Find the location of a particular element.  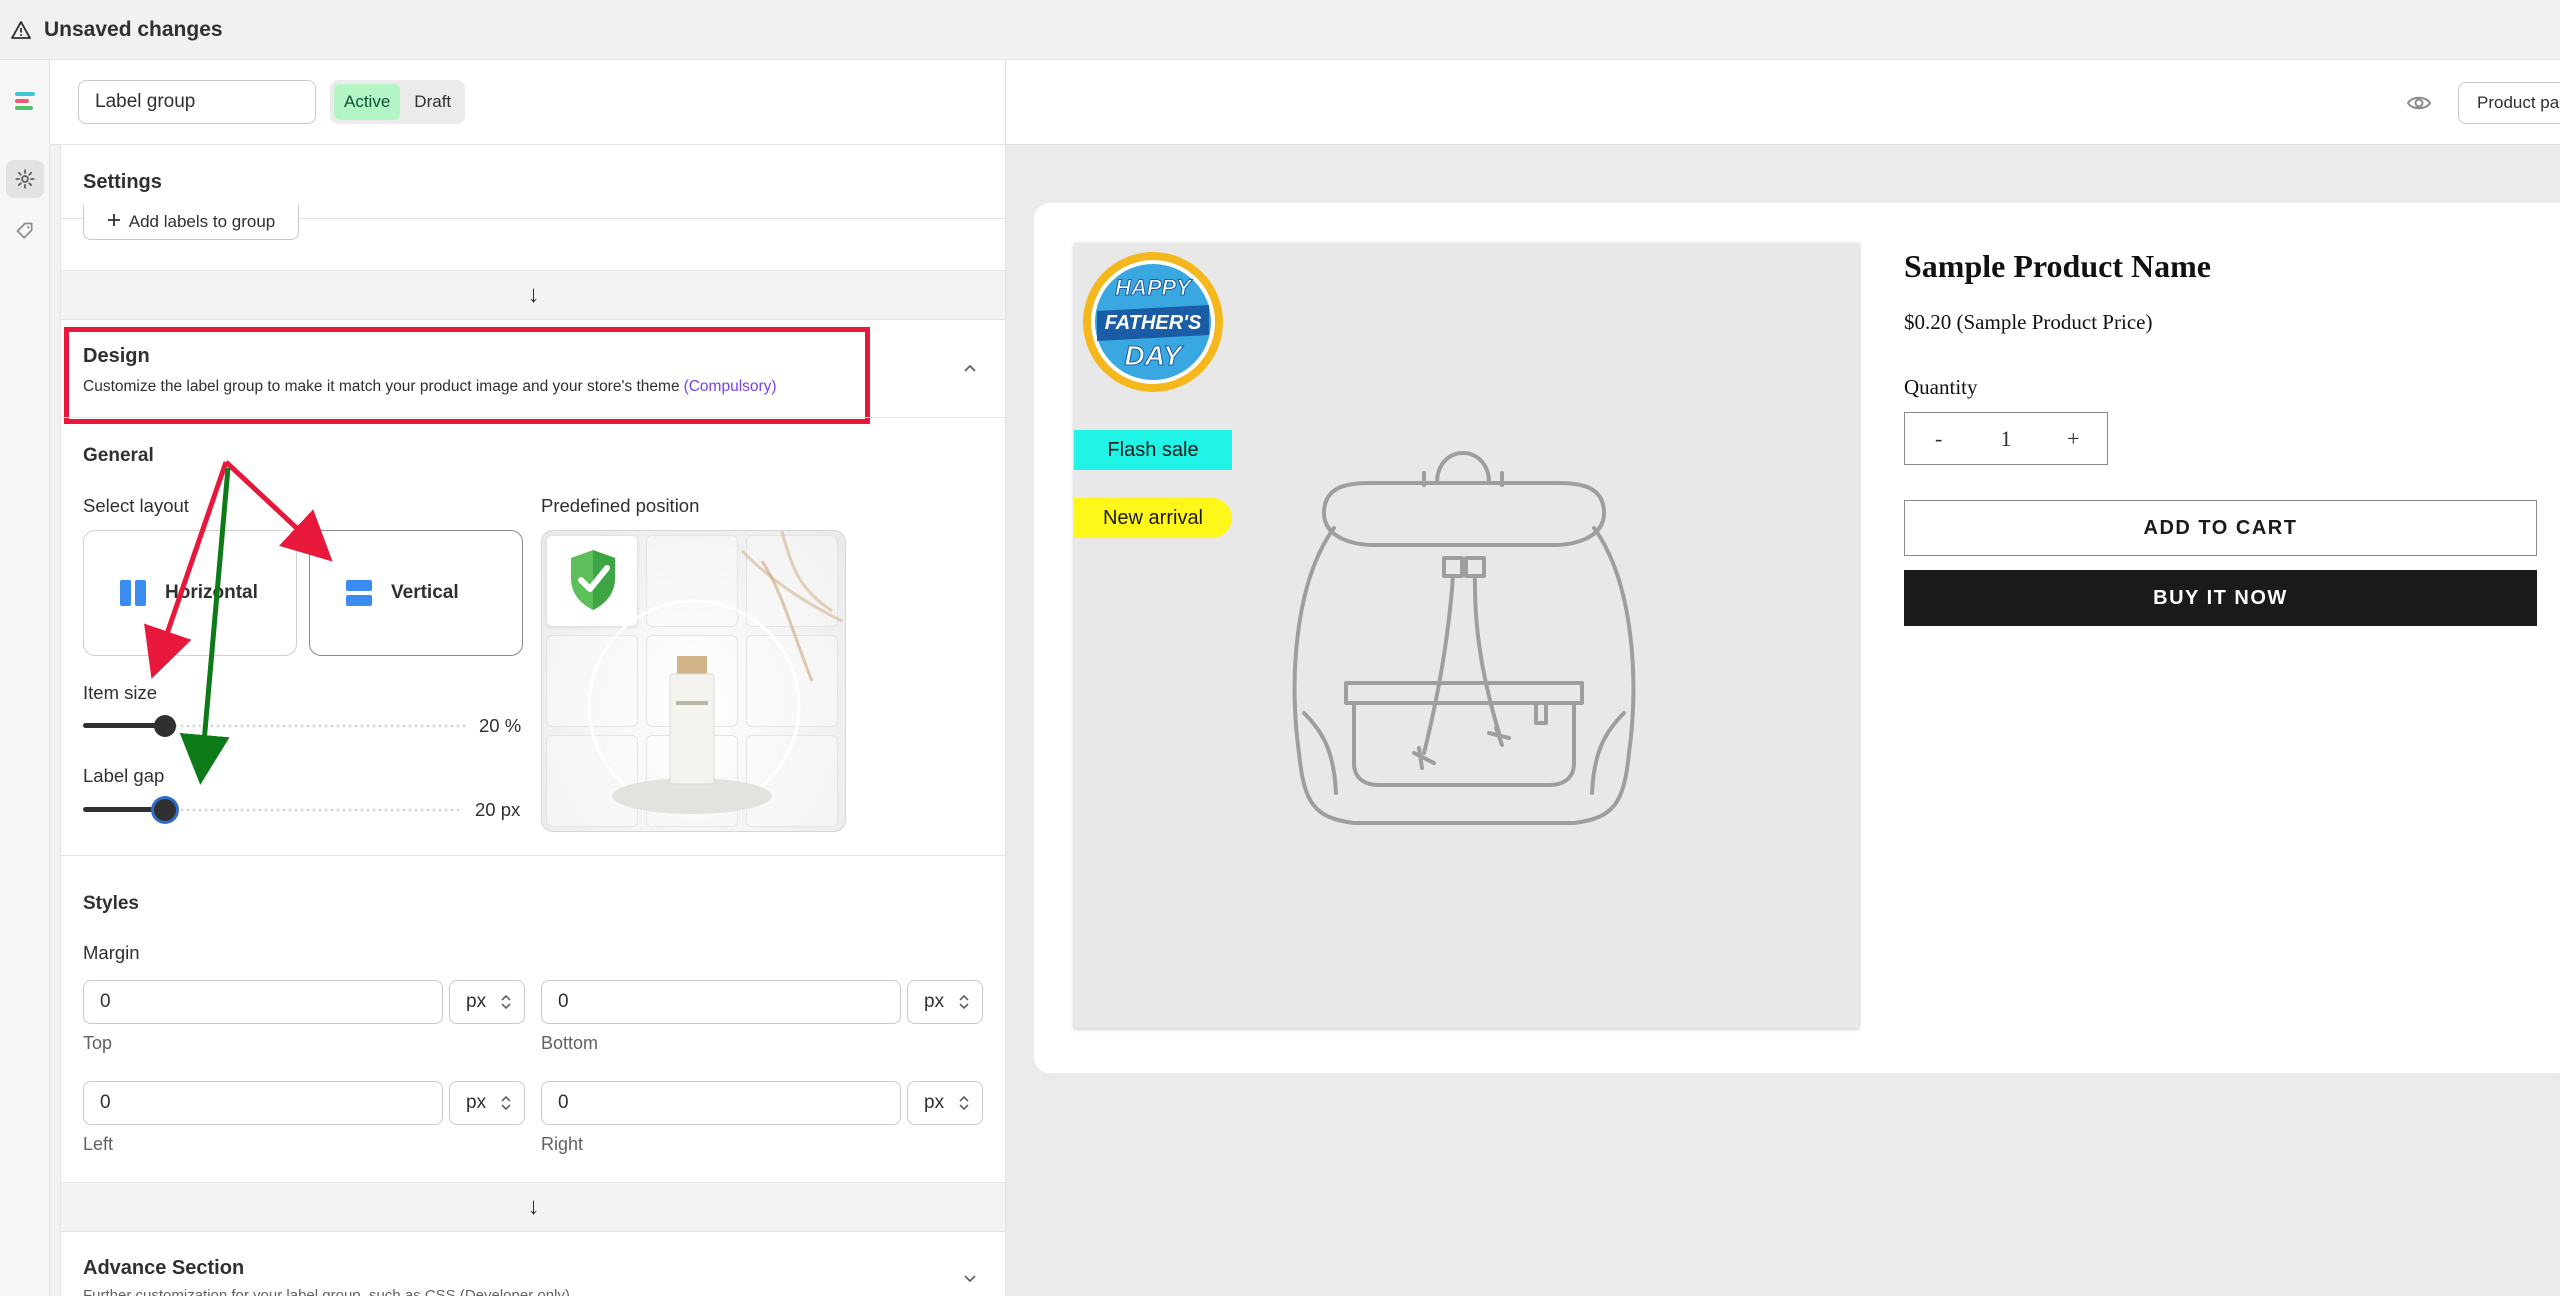

product-name: Sample Product Name is located at coordinates (2057, 266).